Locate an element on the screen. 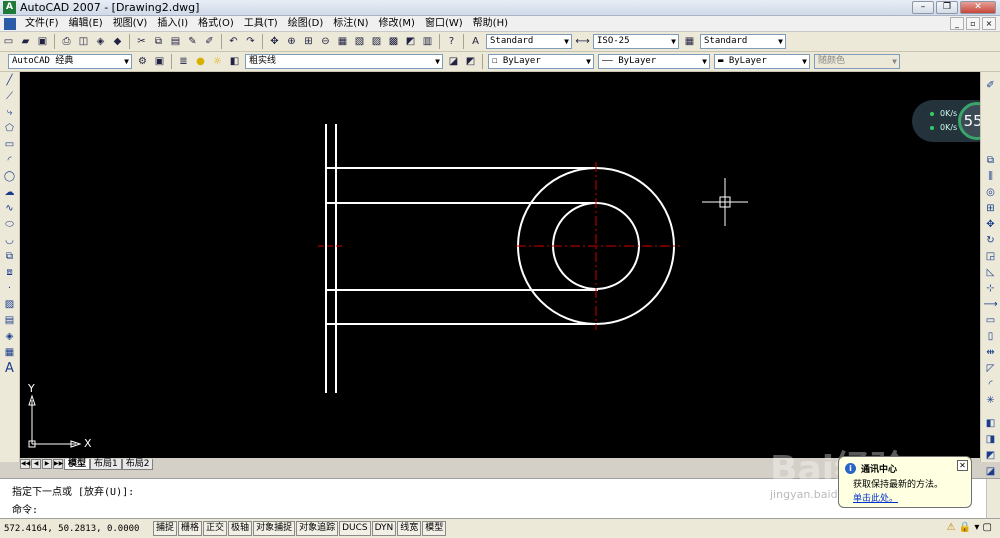  construction-line-icon: ⟋ is located at coordinates (10, 96).